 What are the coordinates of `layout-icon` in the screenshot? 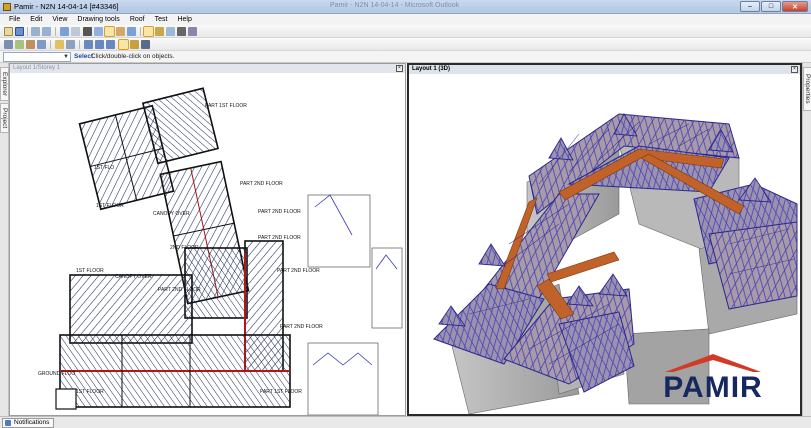 It's located at (87, 31).